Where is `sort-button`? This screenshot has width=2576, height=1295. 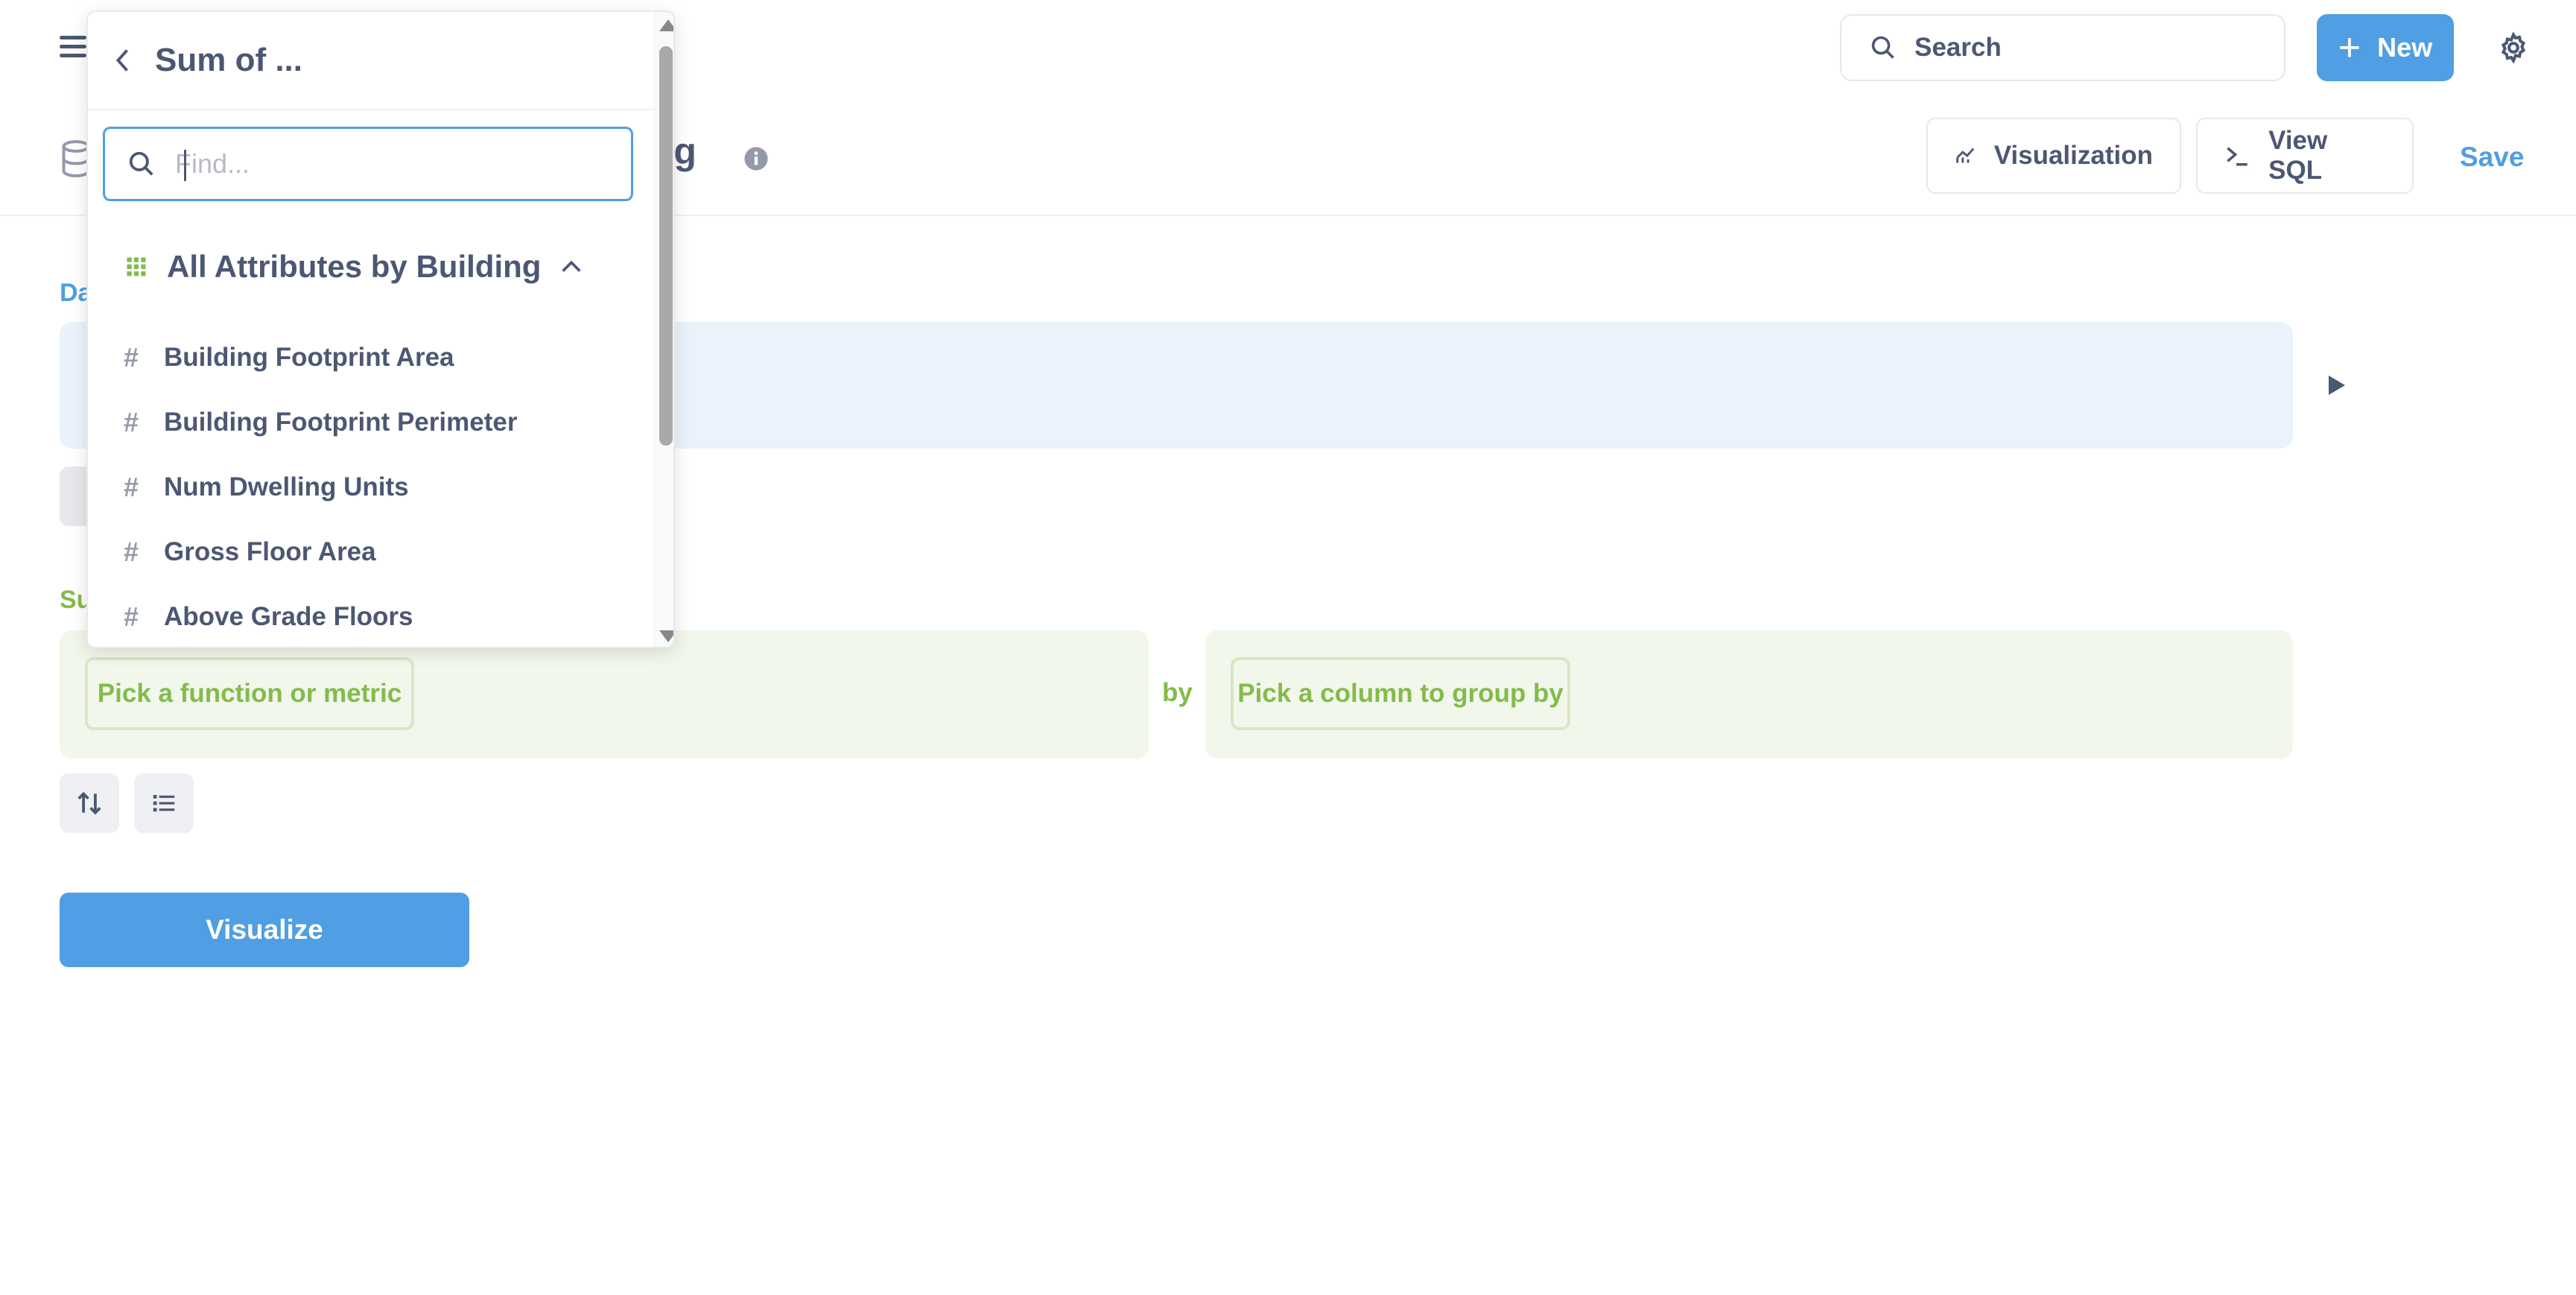
sort-button is located at coordinates (89, 803).